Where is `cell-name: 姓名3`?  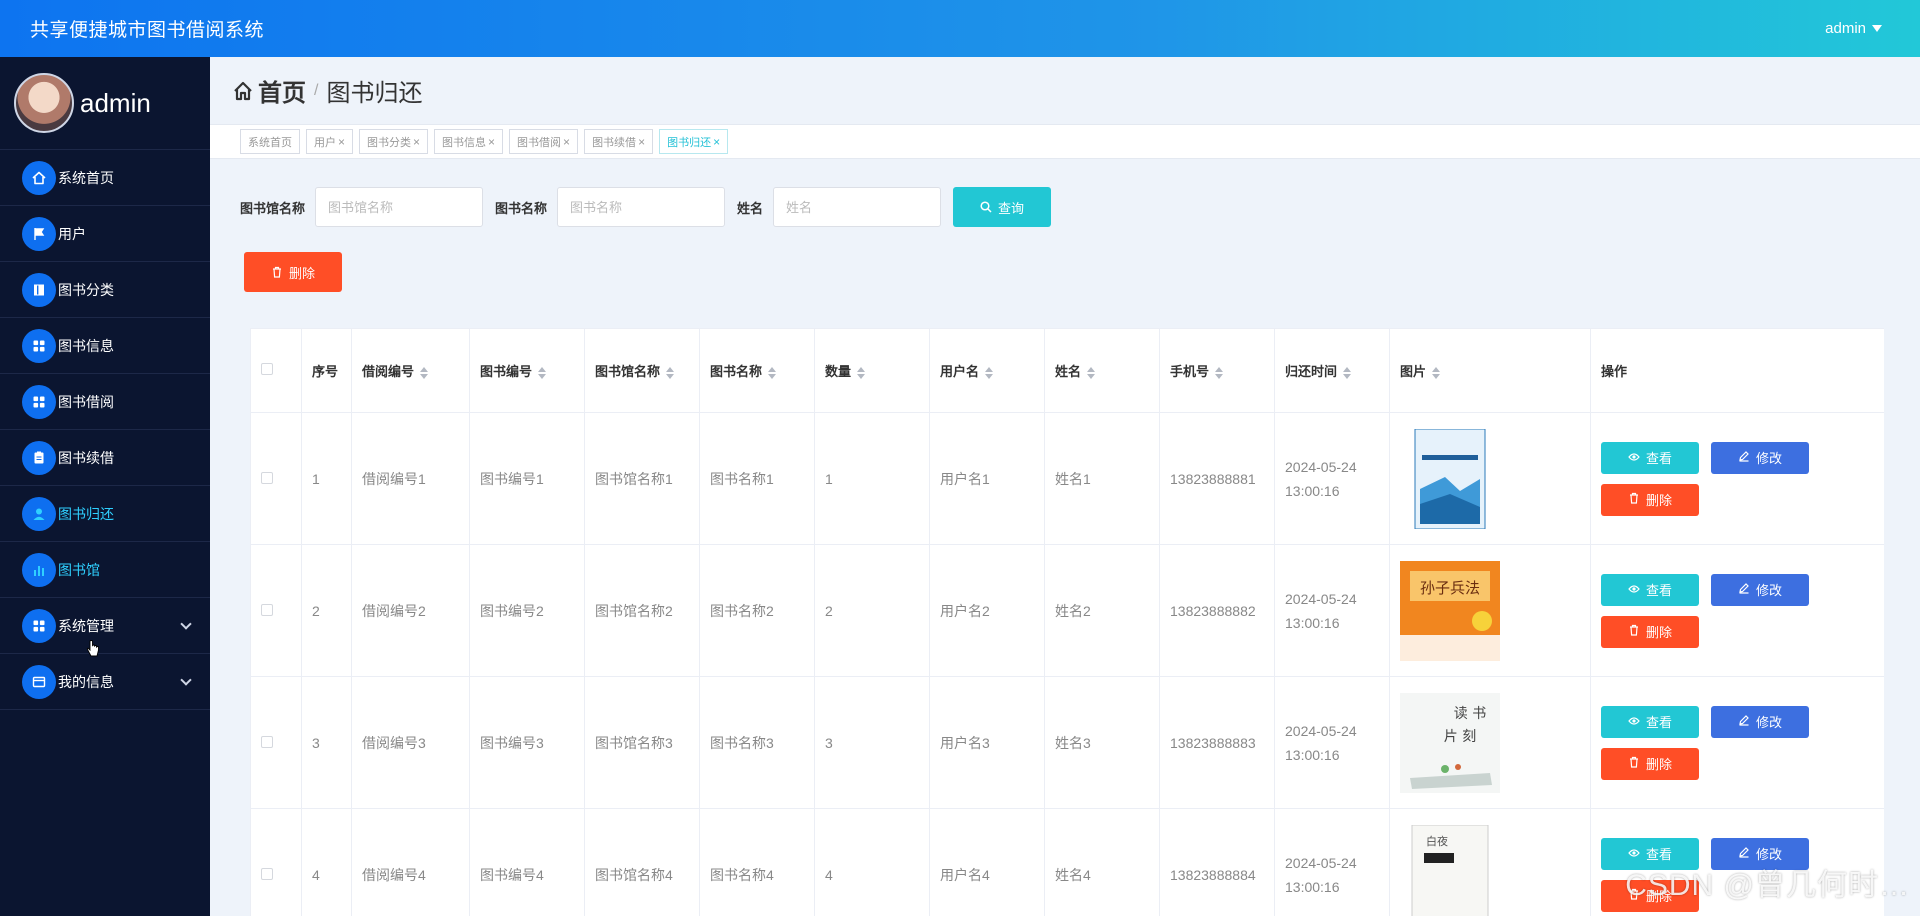 cell-name: 姓名3 is located at coordinates (1102, 742).